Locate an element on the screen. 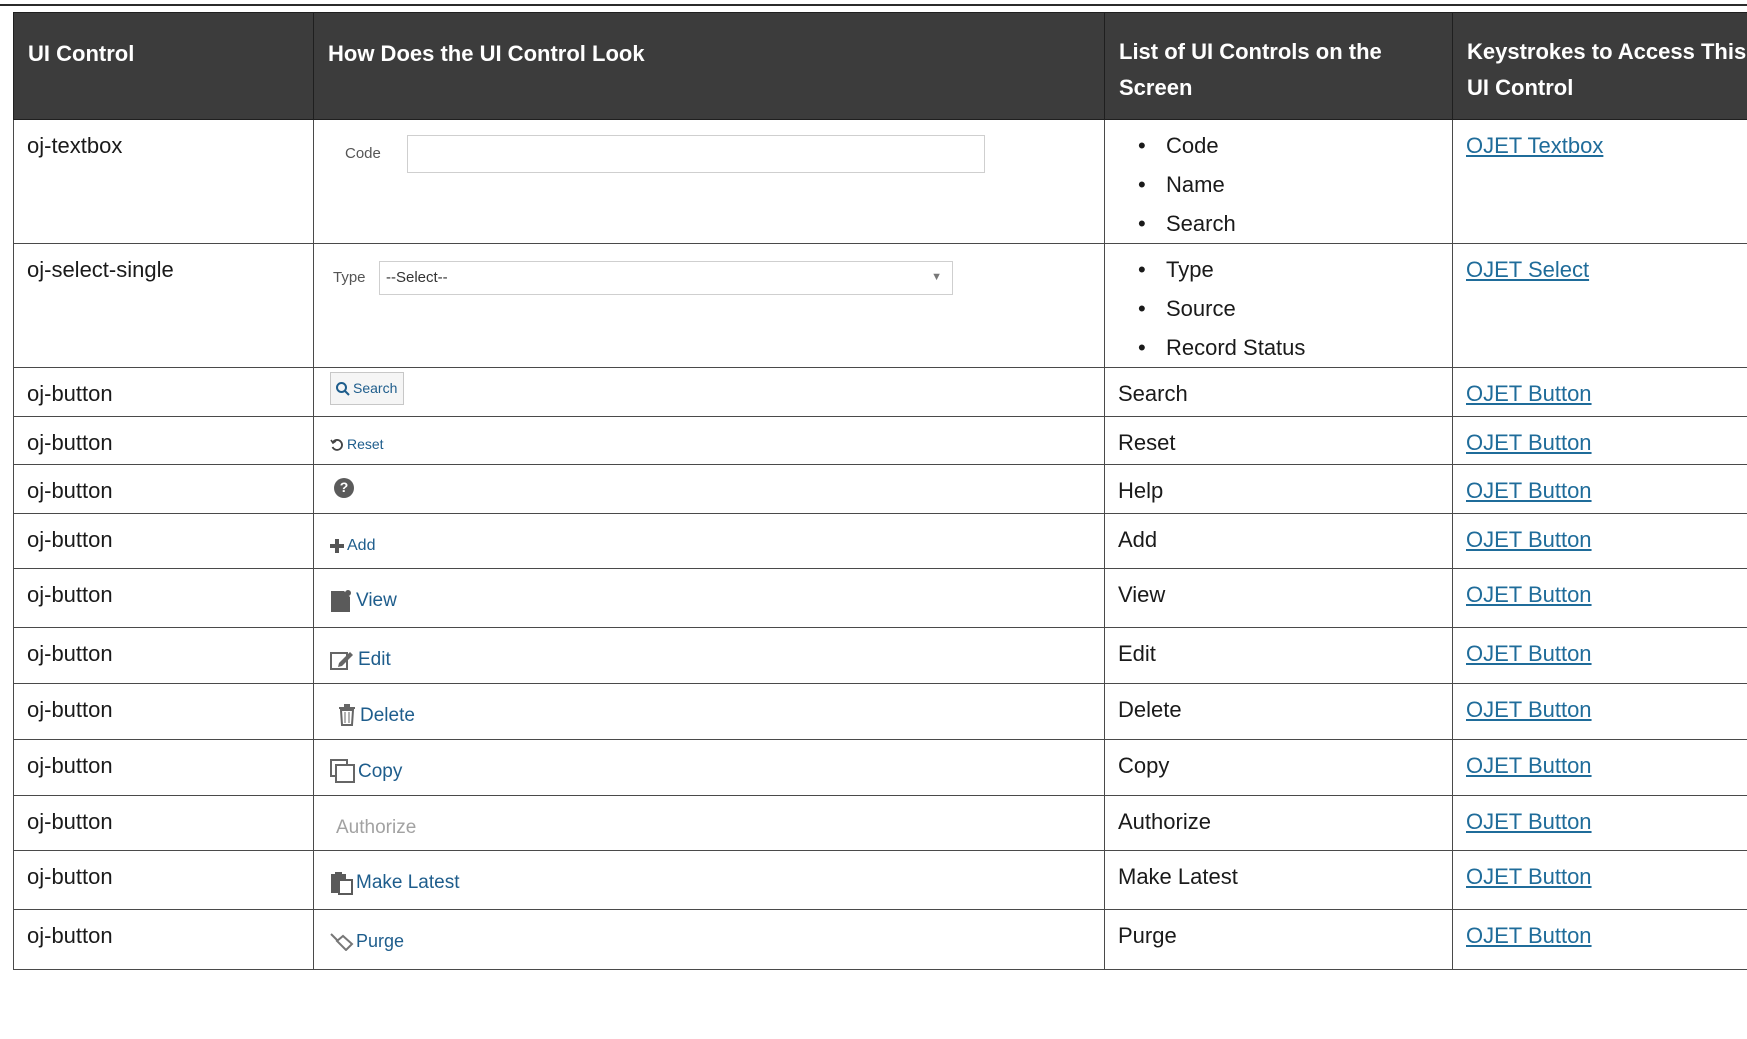 Image resolution: width=1747 pixels, height=1039 pixels. select-preview: Type --Select-- ▼ is located at coordinates (717, 277).